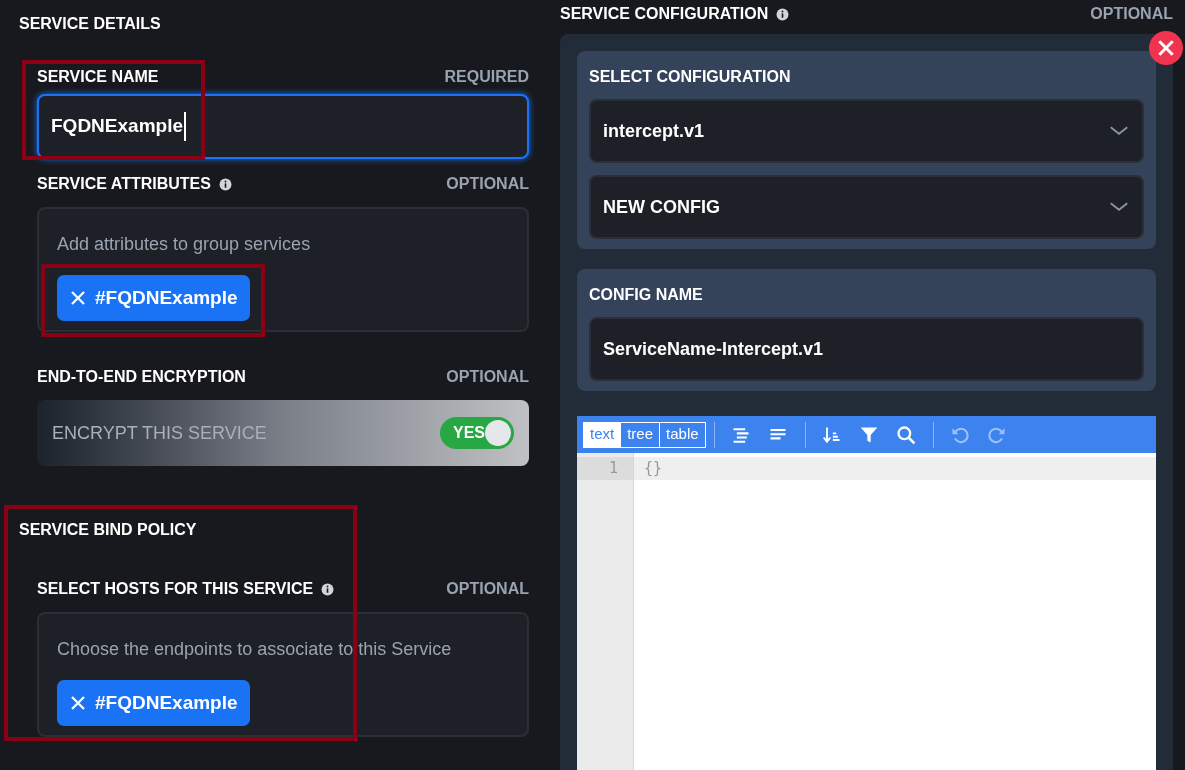  Describe the element at coordinates (255, 649) in the screenshot. I see `input-placeholder: Choose the endpoints to associate to this Service` at that location.